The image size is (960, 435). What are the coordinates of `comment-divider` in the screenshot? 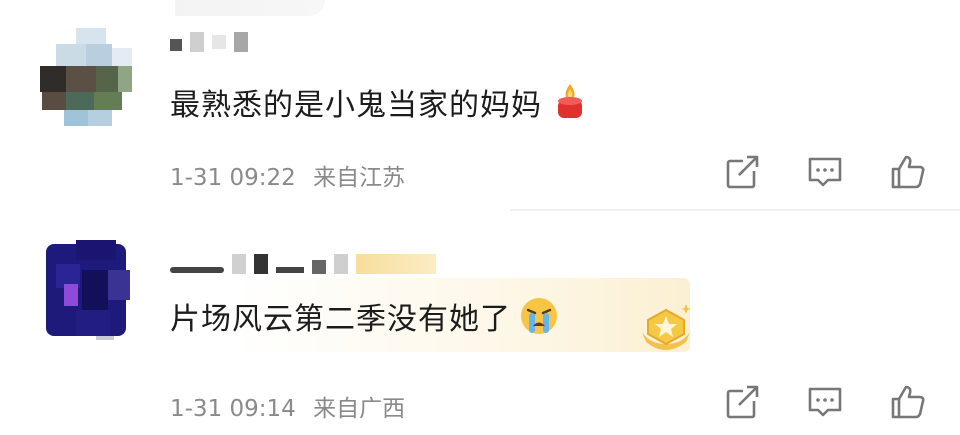 It's located at (735, 210).